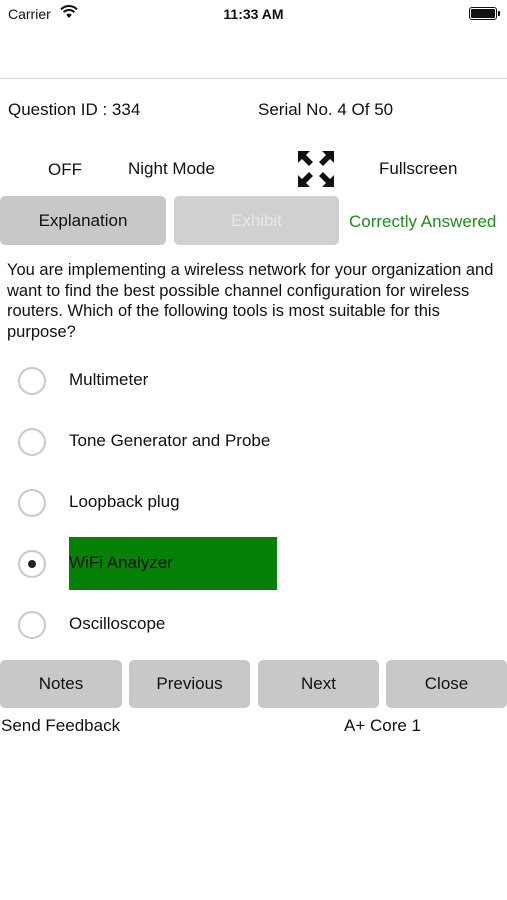  What do you see at coordinates (418, 169) in the screenshot?
I see `fullscreen-label: Fullscreen` at bounding box center [418, 169].